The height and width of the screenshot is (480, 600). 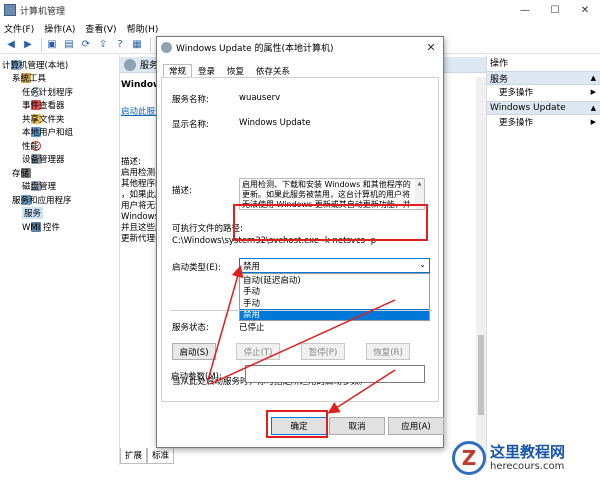 I want to click on tree-item-label: 服务, so click(x=33, y=213).